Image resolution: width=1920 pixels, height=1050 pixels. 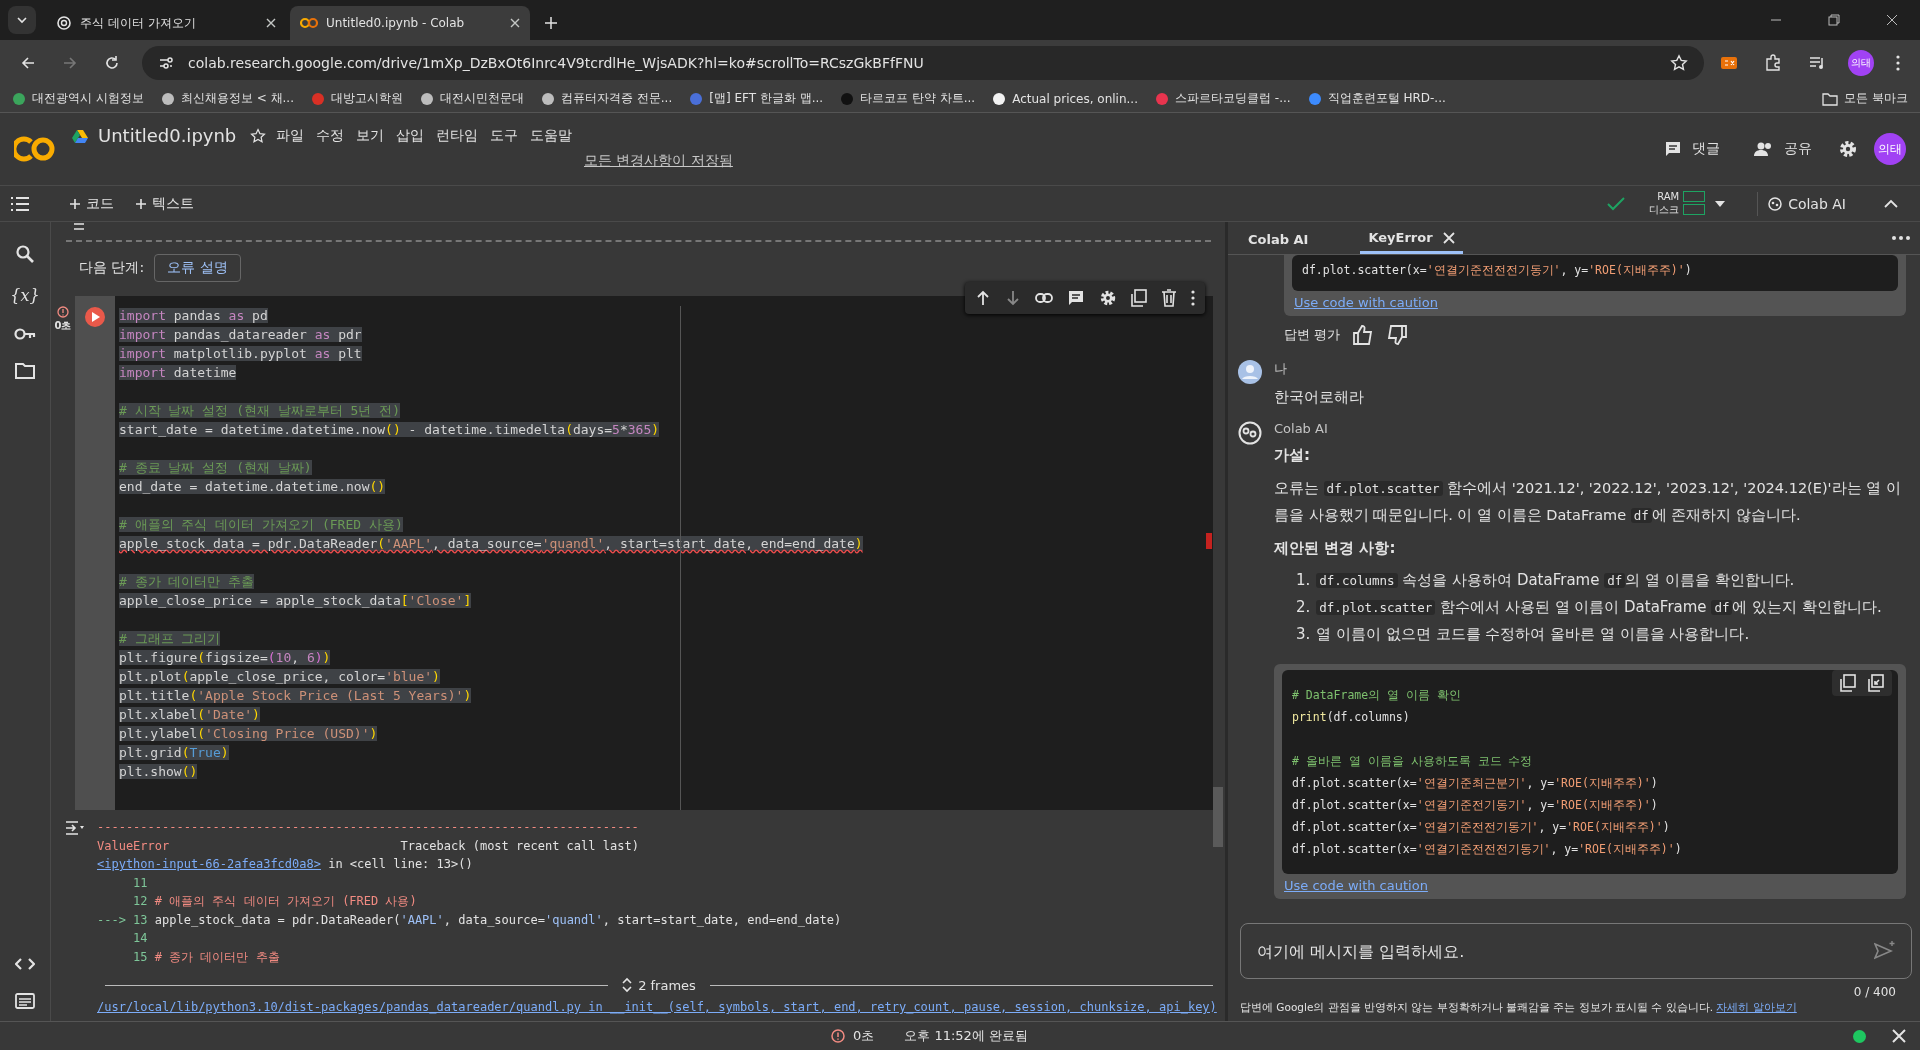 I want to click on folder-icon, so click(x=25, y=371).